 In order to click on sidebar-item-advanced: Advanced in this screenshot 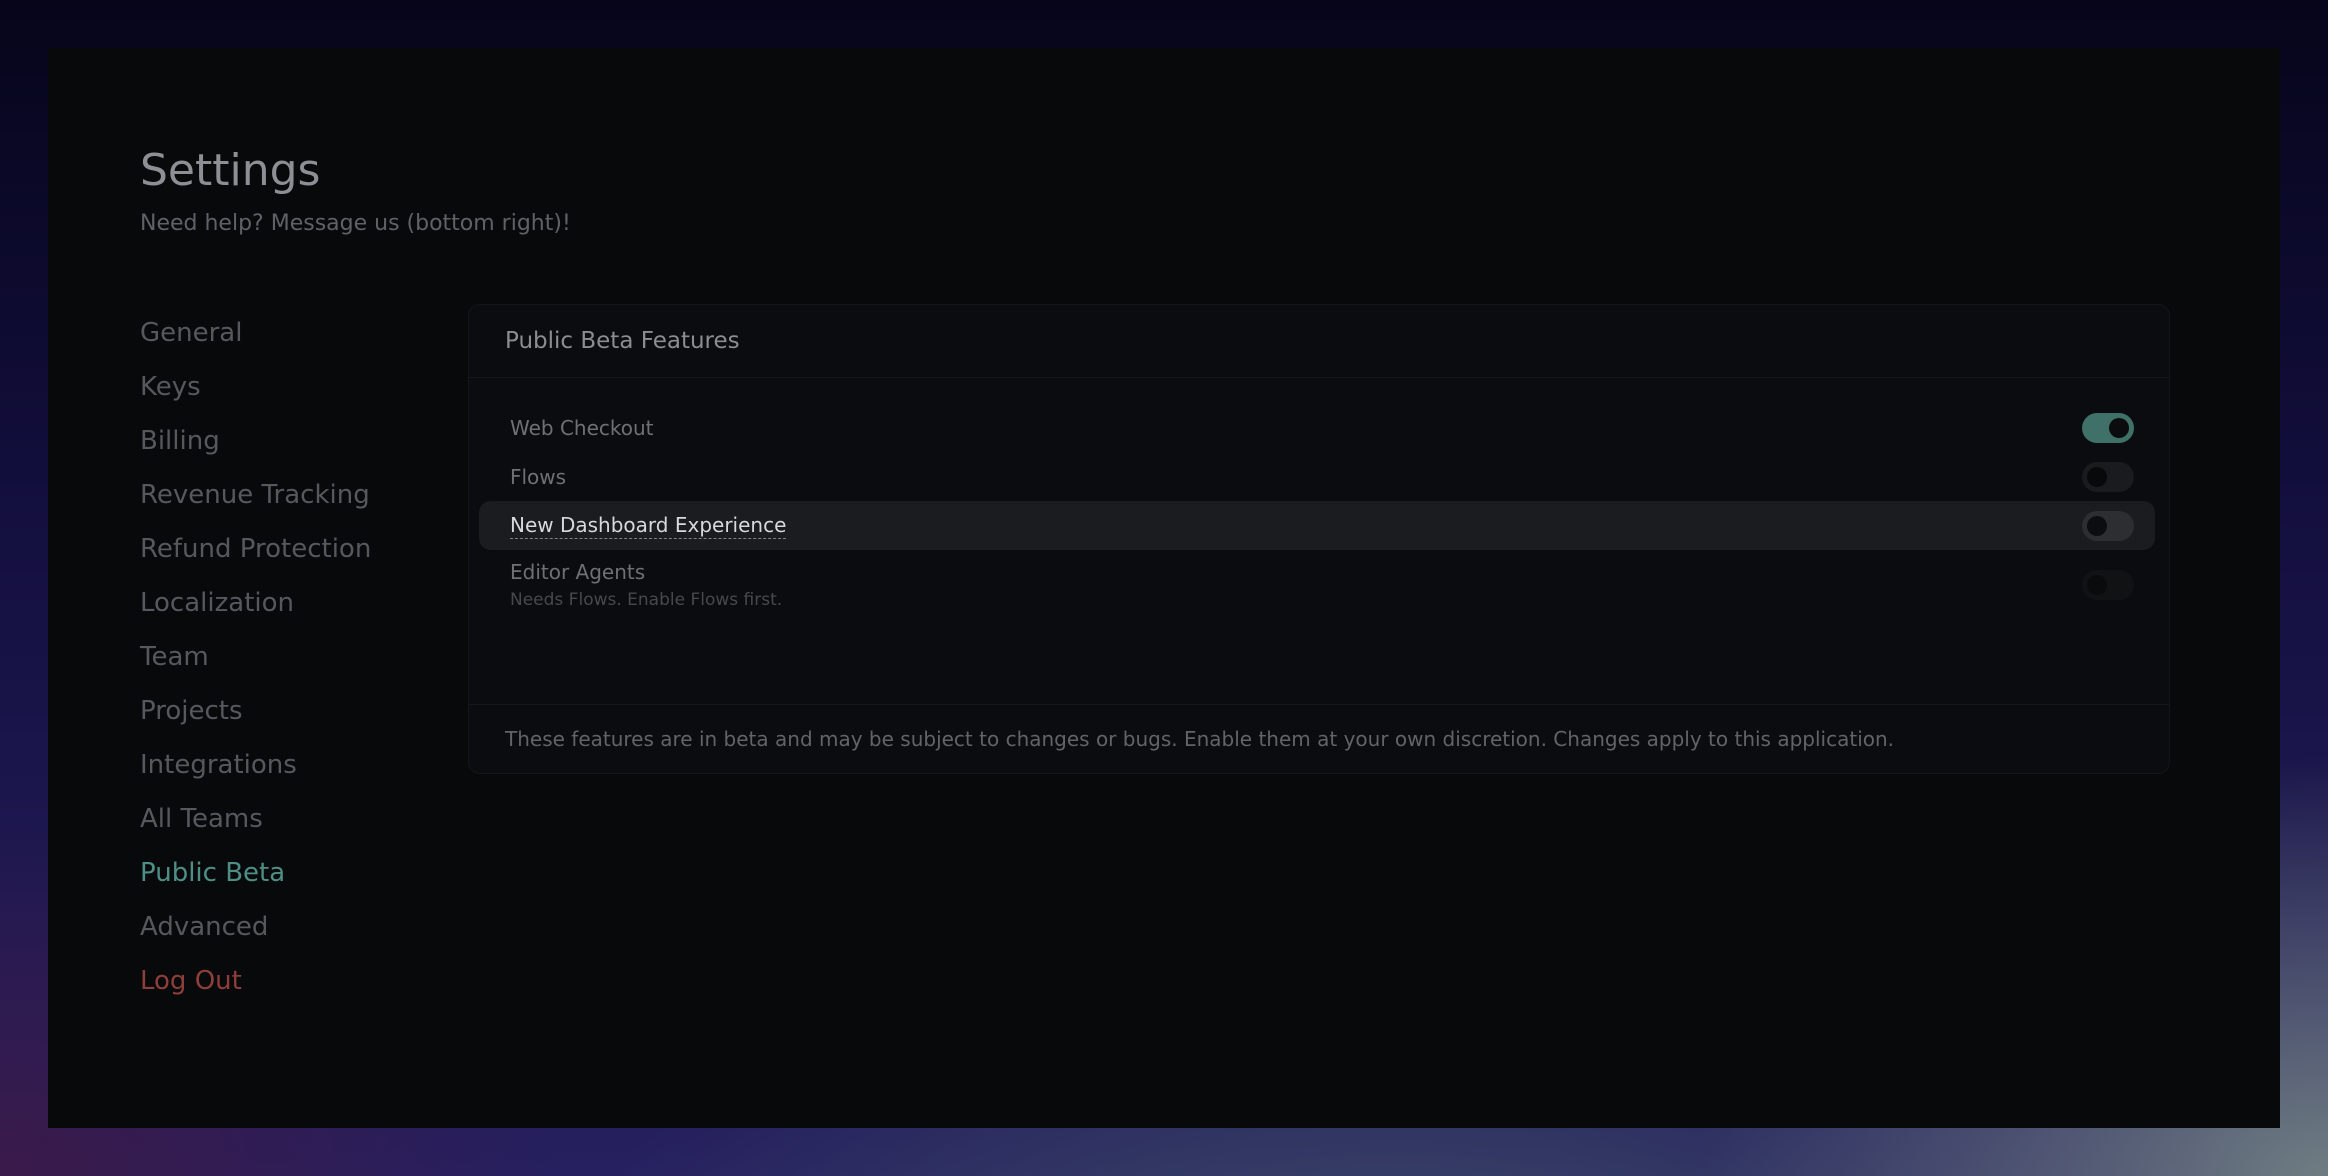, I will do `click(290, 927)`.